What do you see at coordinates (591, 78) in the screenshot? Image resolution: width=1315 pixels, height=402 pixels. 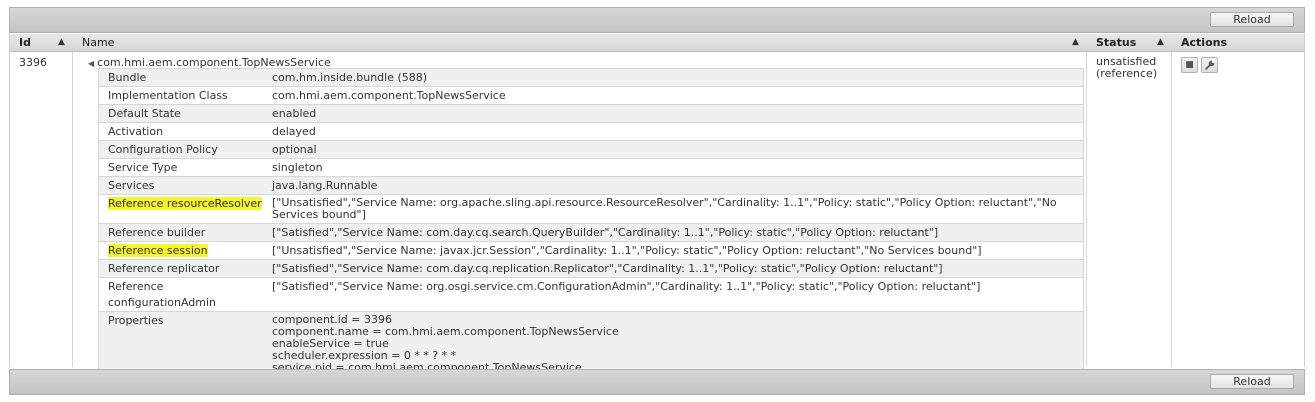 I see `detail-row: Bundle com.hm.inside.bundle (588)` at bounding box center [591, 78].